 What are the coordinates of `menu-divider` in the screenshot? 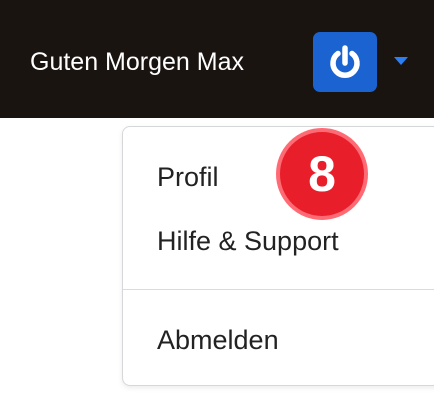 It's located at (278, 289).